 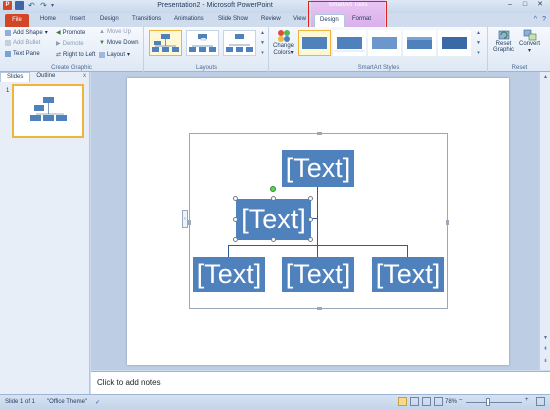 What do you see at coordinates (454, 43) in the screenshot?
I see `style-intense-effect` at bounding box center [454, 43].